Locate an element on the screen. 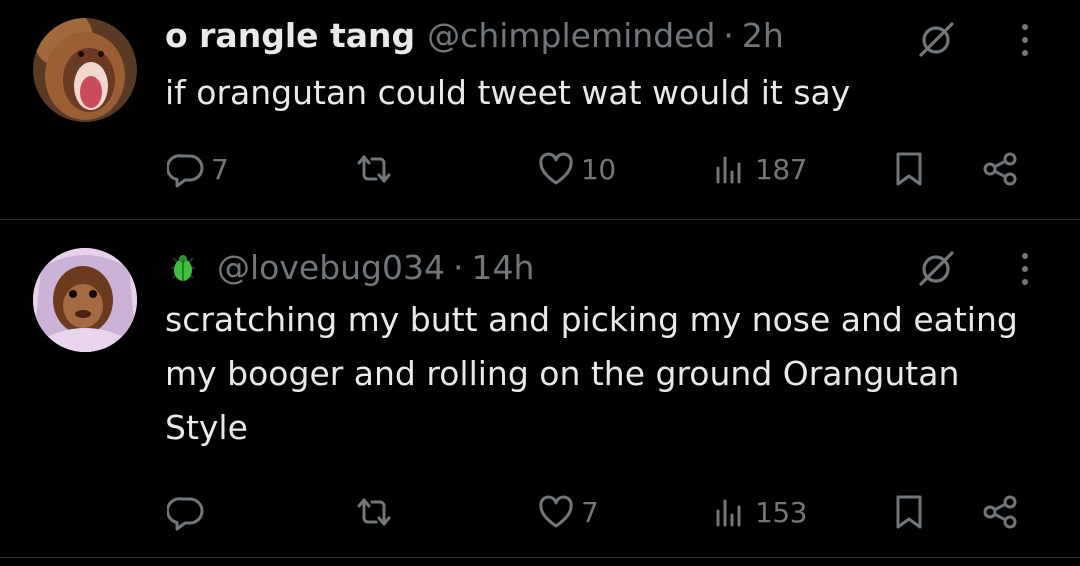 Image resolution: width=1080 pixels, height=566 pixels. timestamp: 2h is located at coordinates (763, 36).